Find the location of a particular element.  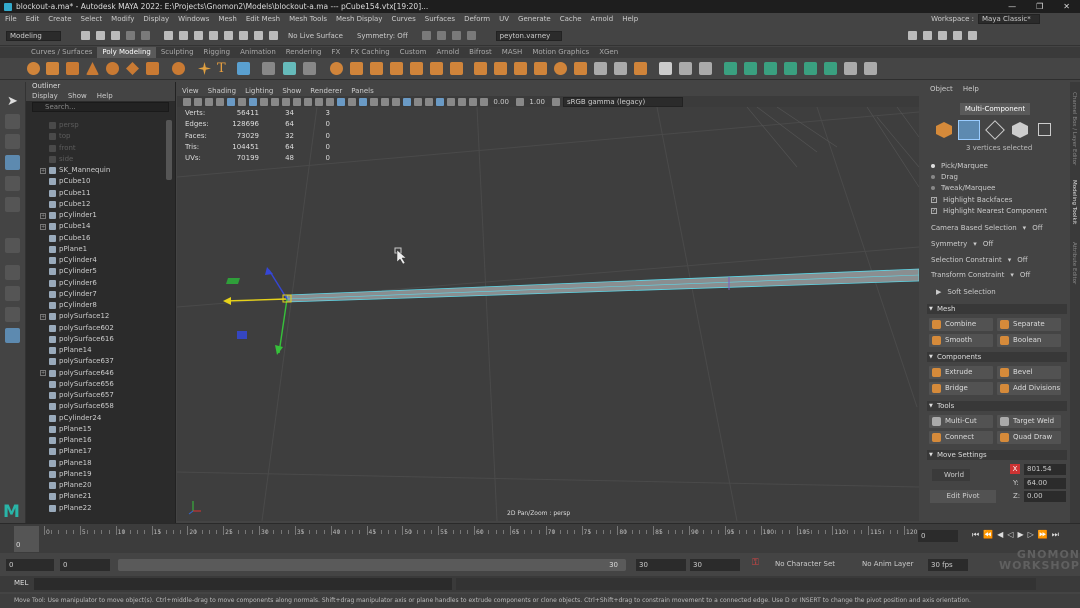

workspace-dropdown: Maya Classic* is located at coordinates (1009, 19).